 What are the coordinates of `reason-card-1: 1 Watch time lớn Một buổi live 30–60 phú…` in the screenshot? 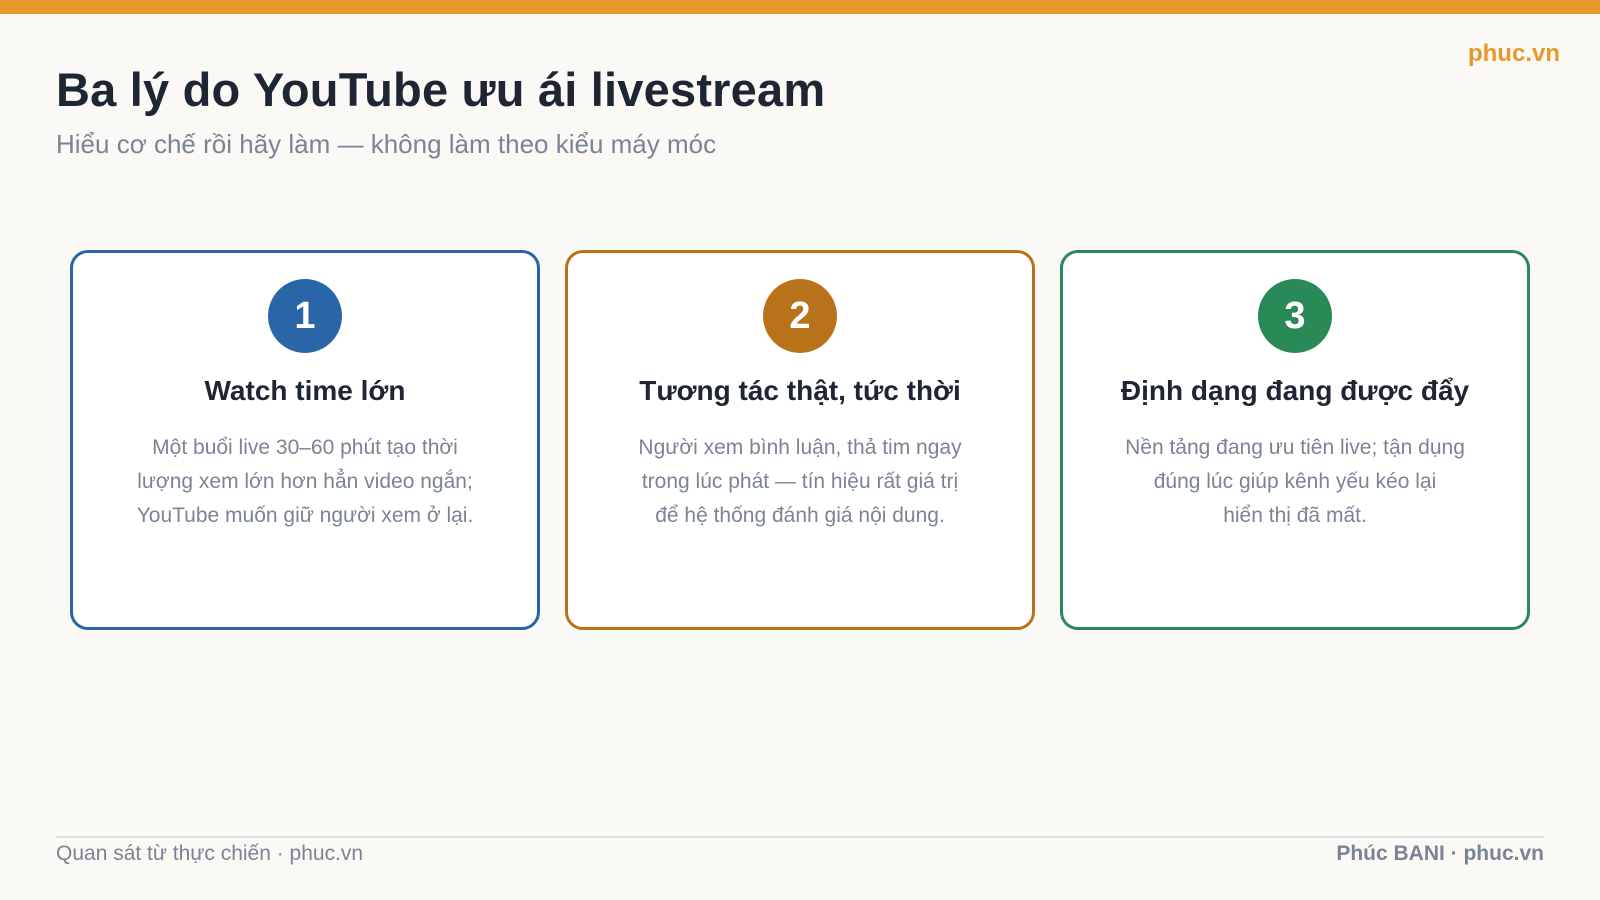 It's located at (305, 440).